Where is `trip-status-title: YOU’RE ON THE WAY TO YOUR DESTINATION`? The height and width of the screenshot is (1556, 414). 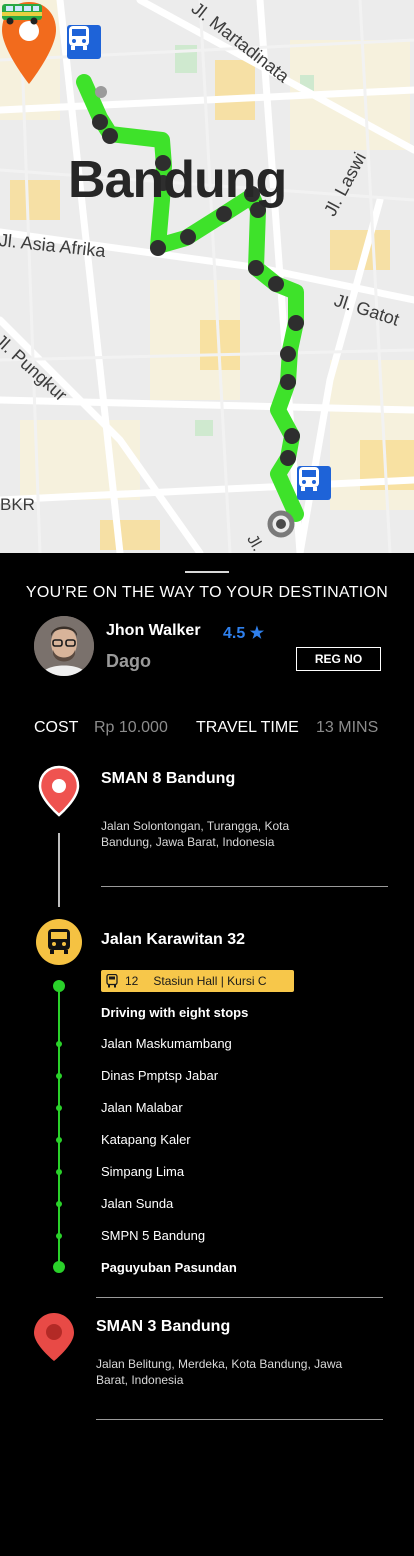 trip-status-title: YOU’RE ON THE WAY TO YOUR DESTINATION is located at coordinates (207, 592).